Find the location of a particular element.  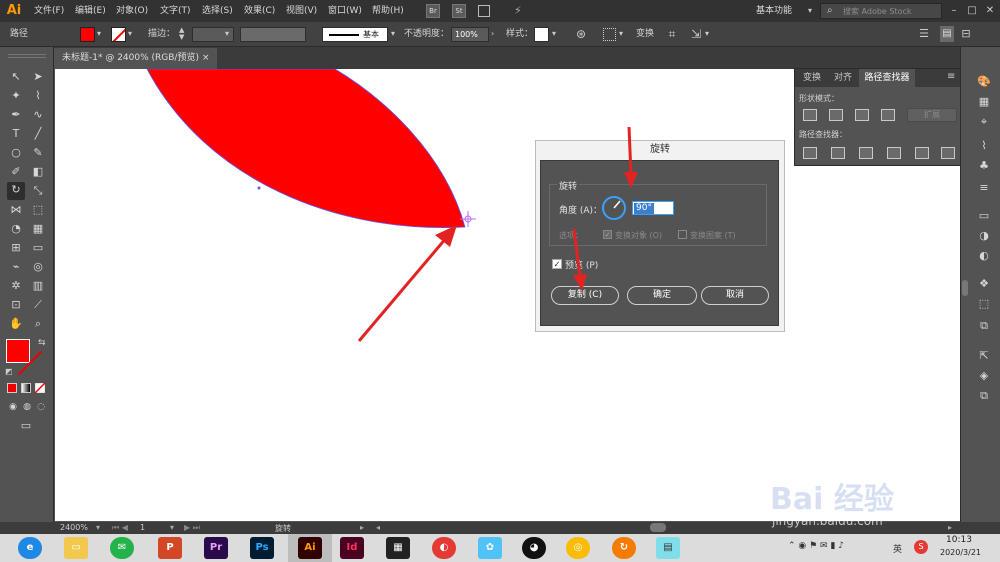

media-app-icon: ◐ is located at coordinates (444, 548).